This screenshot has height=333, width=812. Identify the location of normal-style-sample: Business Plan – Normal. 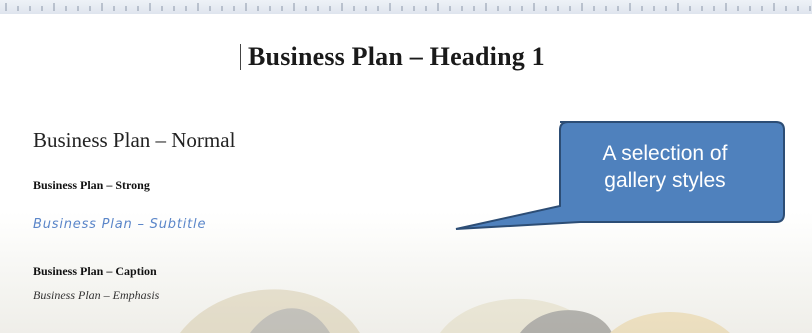
(134, 140).